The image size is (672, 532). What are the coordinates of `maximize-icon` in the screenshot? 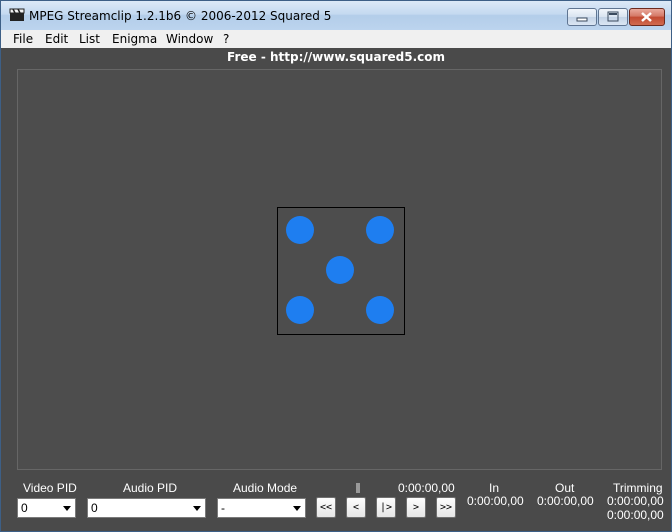 It's located at (613, 16).